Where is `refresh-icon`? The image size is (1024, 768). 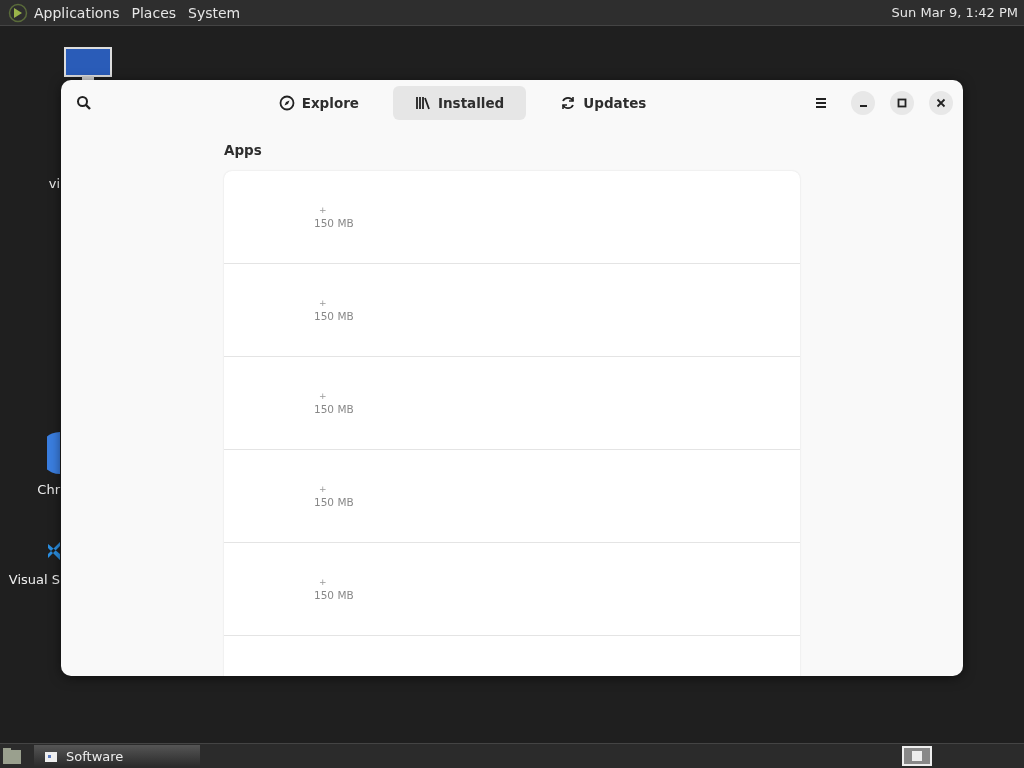
refresh-icon is located at coordinates (568, 103).